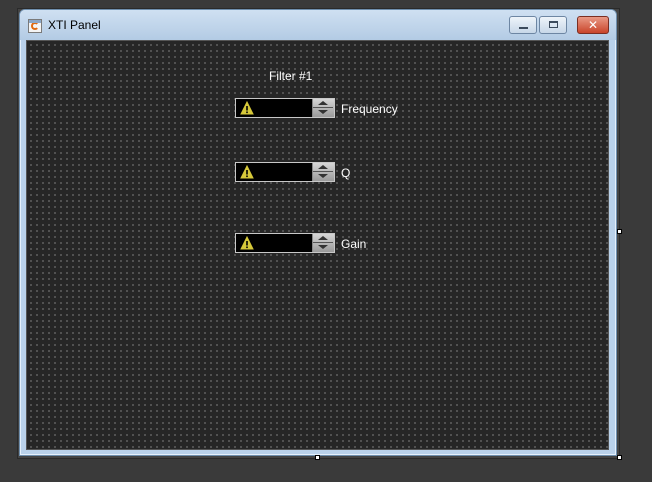 Image resolution: width=652 pixels, height=482 pixels. I want to click on q-spin-buttons, so click(323, 172).